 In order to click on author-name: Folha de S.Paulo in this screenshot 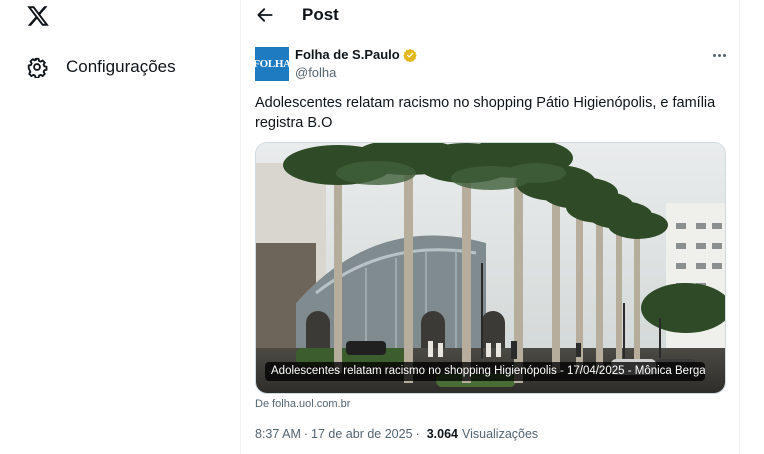, I will do `click(356, 54)`.